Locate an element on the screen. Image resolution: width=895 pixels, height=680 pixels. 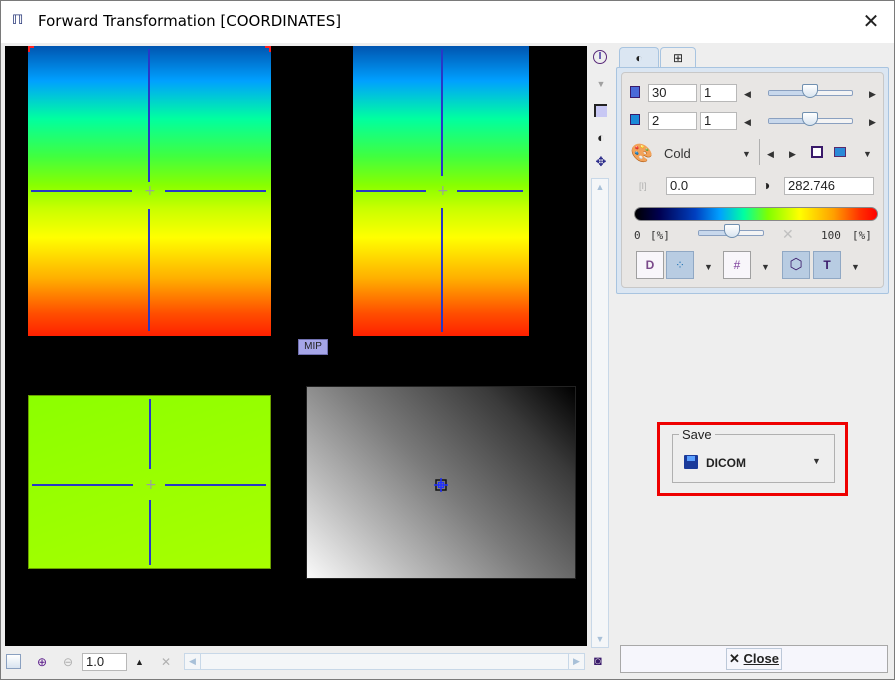
scroll-right-button: ▶ is located at coordinates (576, 661).